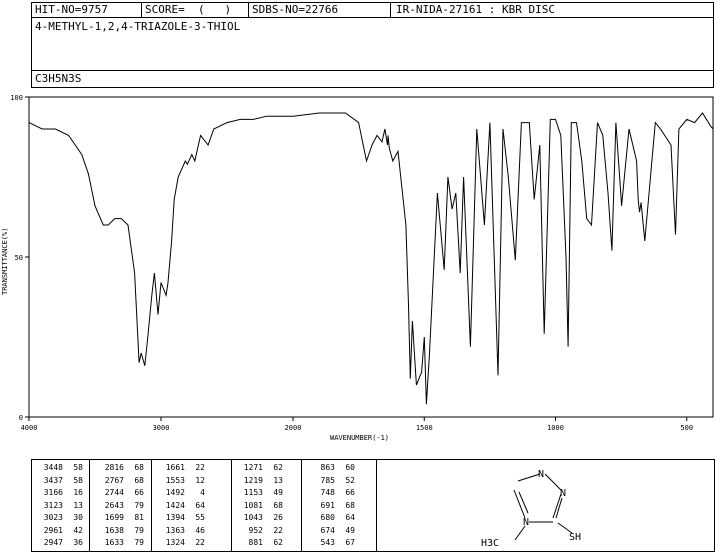  Describe the element at coordinates (114, 530) in the screenshot. I see `peak-wavenumber: 1638` at that location.